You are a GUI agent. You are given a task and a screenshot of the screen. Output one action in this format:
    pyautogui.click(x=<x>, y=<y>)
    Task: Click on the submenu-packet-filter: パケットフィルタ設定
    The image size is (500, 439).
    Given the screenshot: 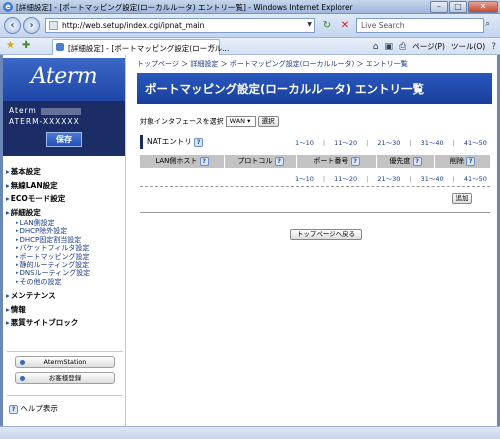 What is the action you would take?
    pyautogui.click(x=65, y=248)
    